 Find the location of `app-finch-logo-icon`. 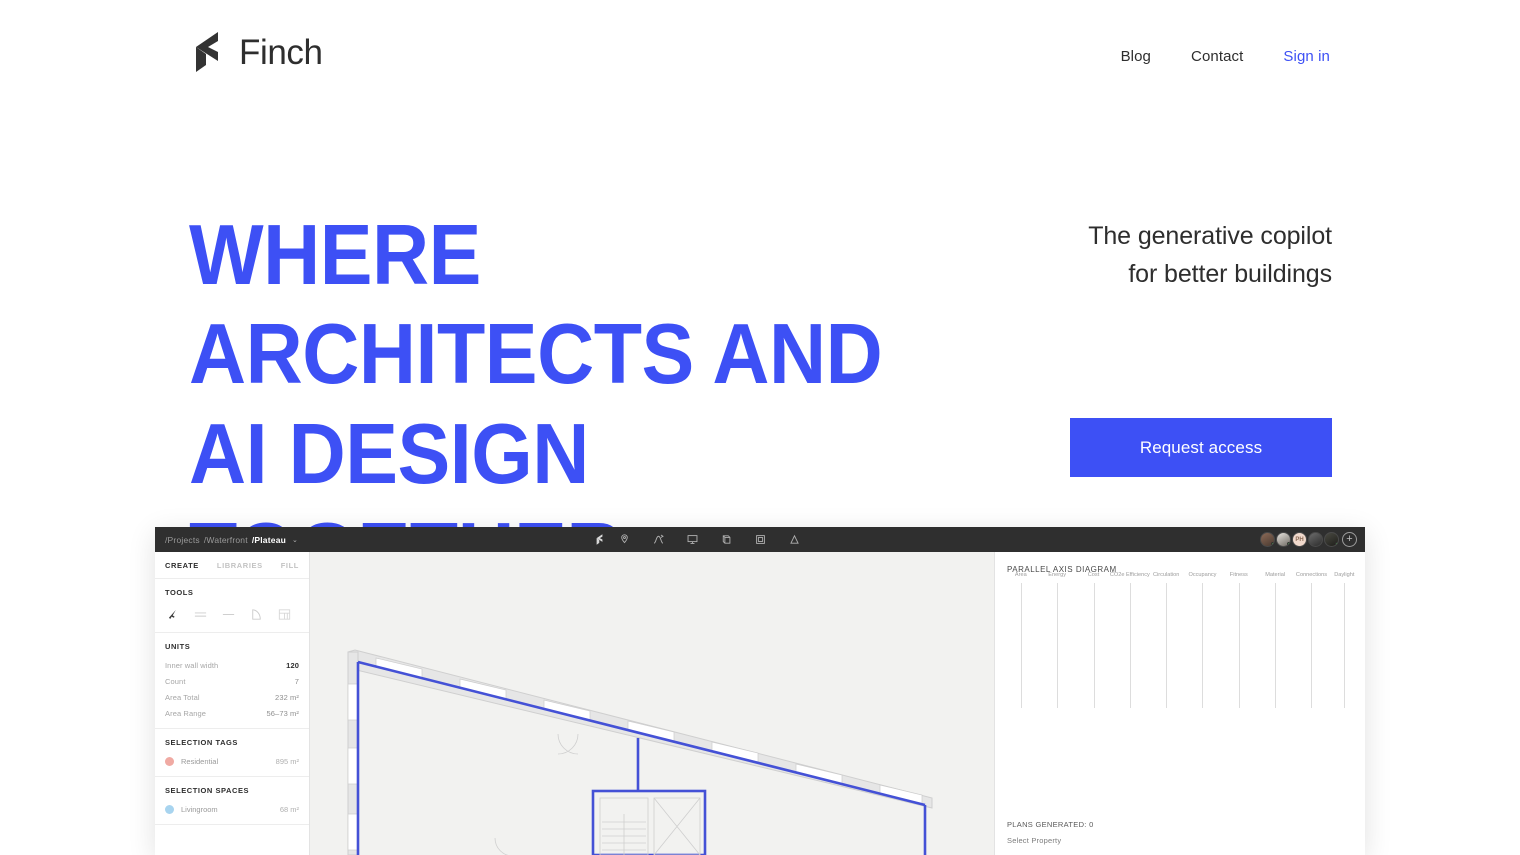

app-finch-logo-icon is located at coordinates (599, 539).